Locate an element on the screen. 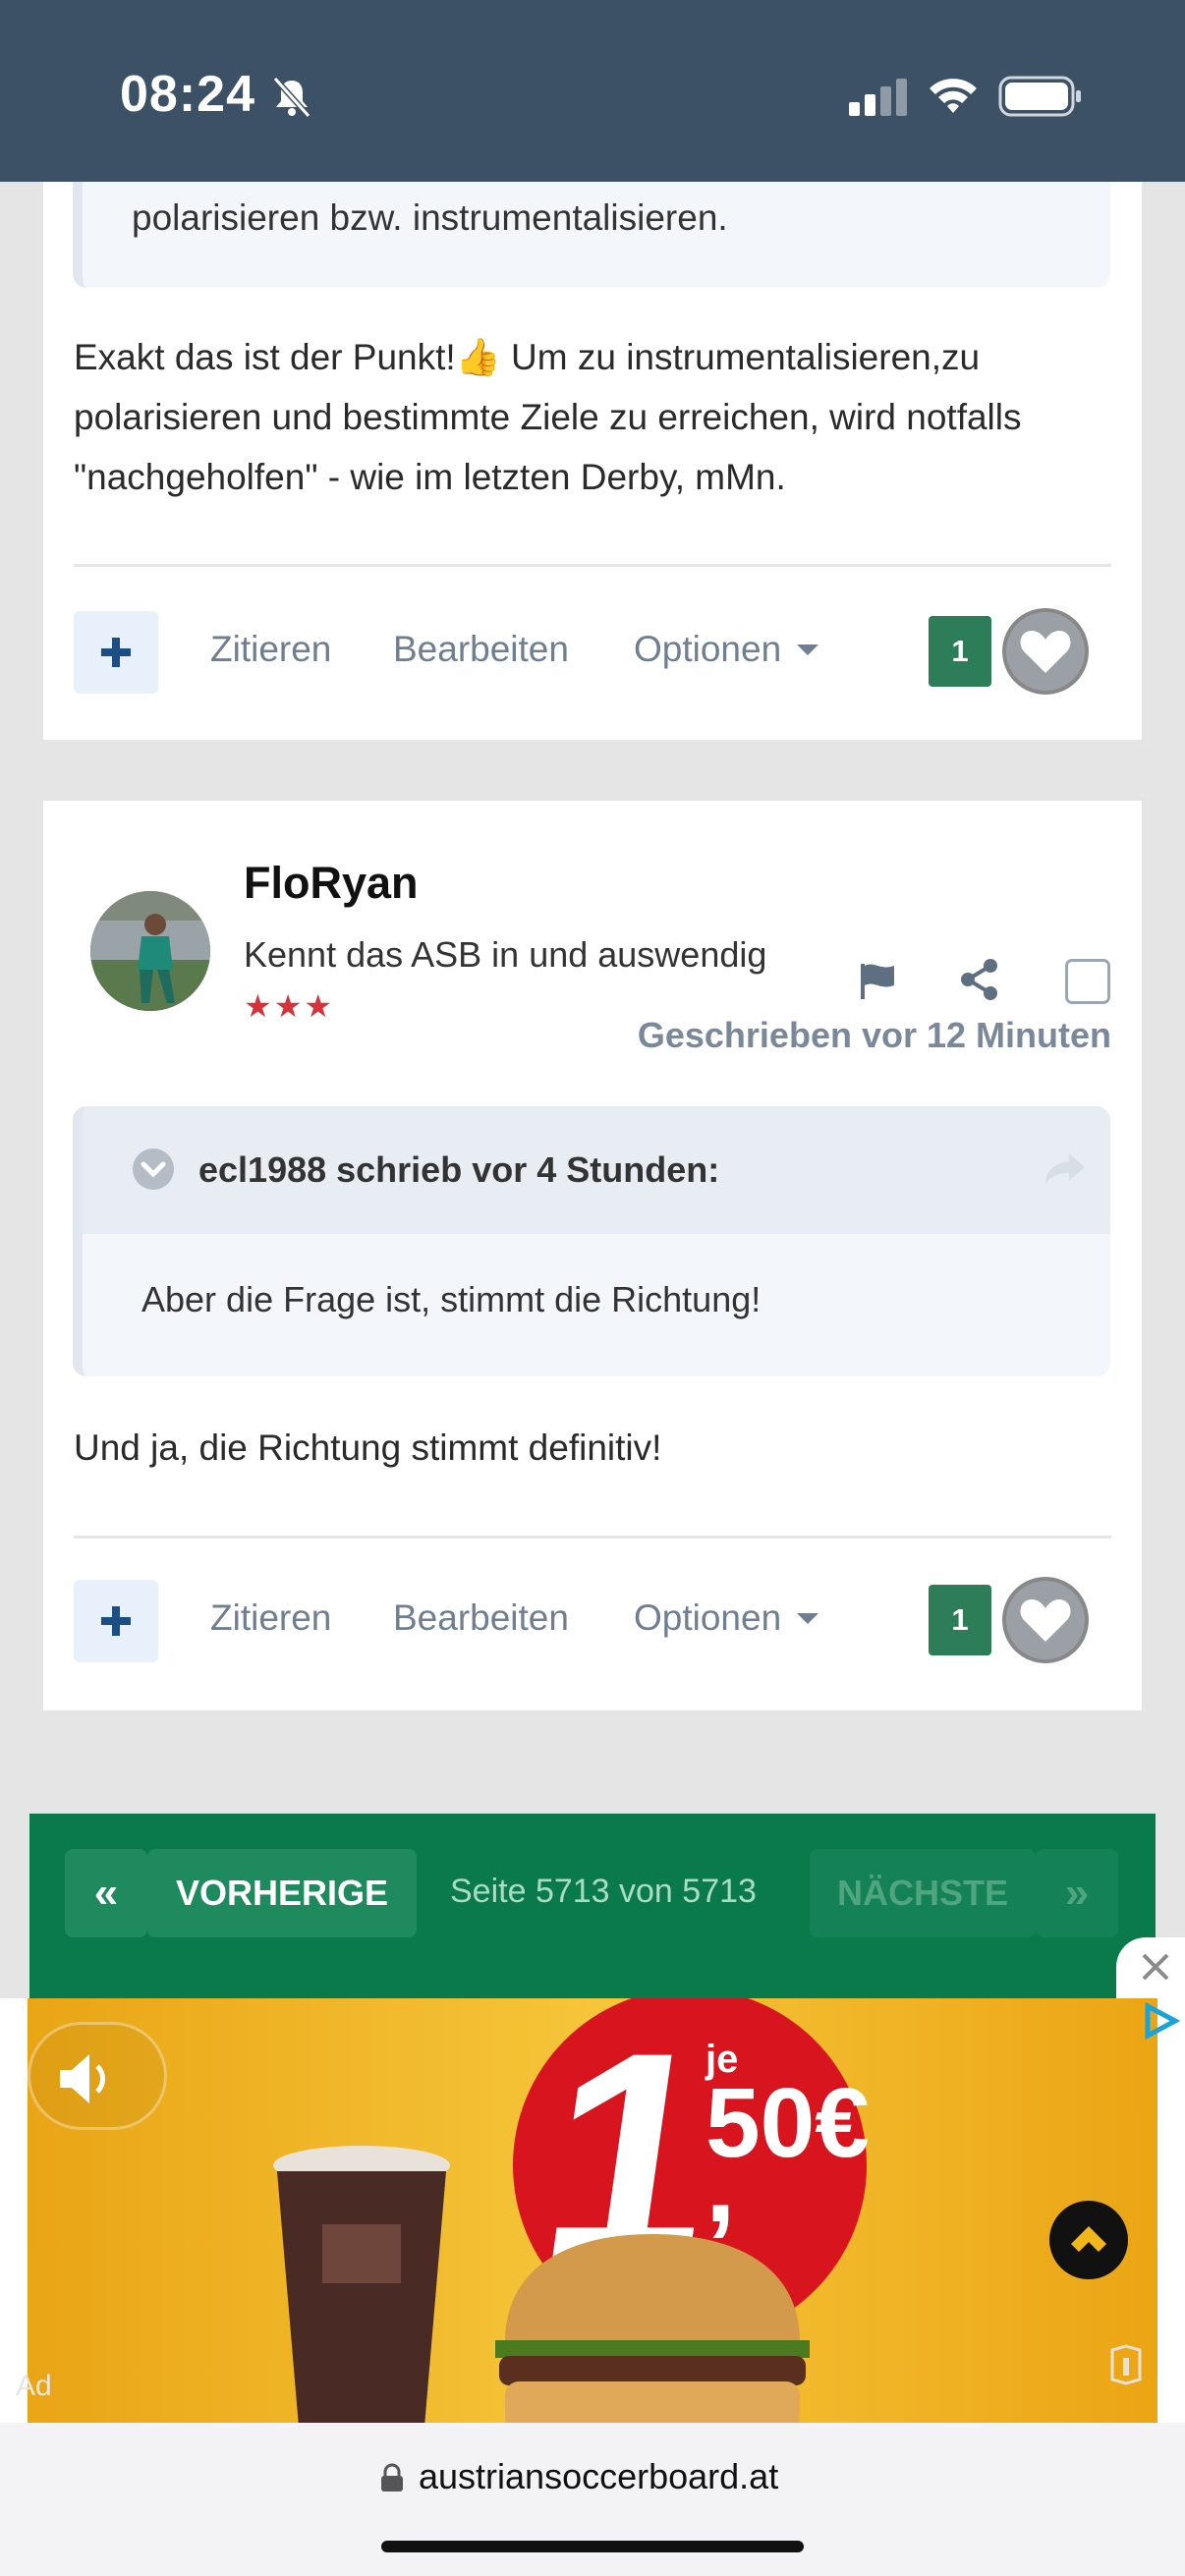 The image size is (1185, 2576). home-indicator is located at coordinates (592, 2546).